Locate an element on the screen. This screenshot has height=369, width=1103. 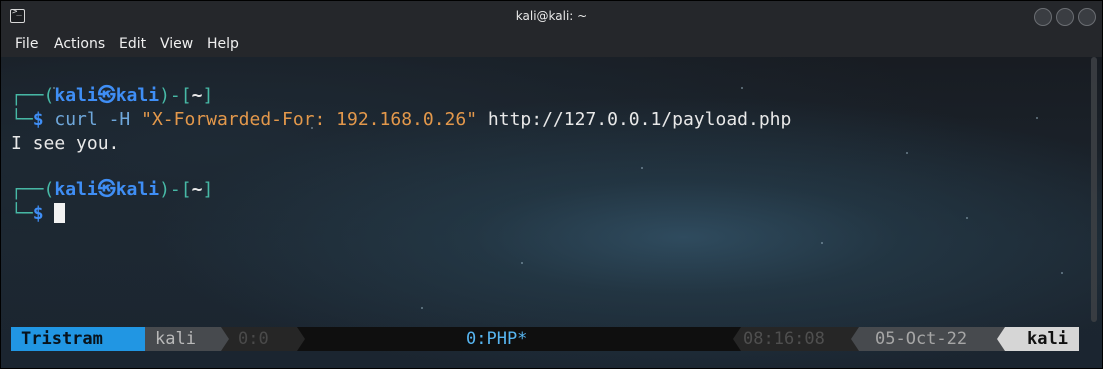
session-name: Tristram is located at coordinates (78, 339).